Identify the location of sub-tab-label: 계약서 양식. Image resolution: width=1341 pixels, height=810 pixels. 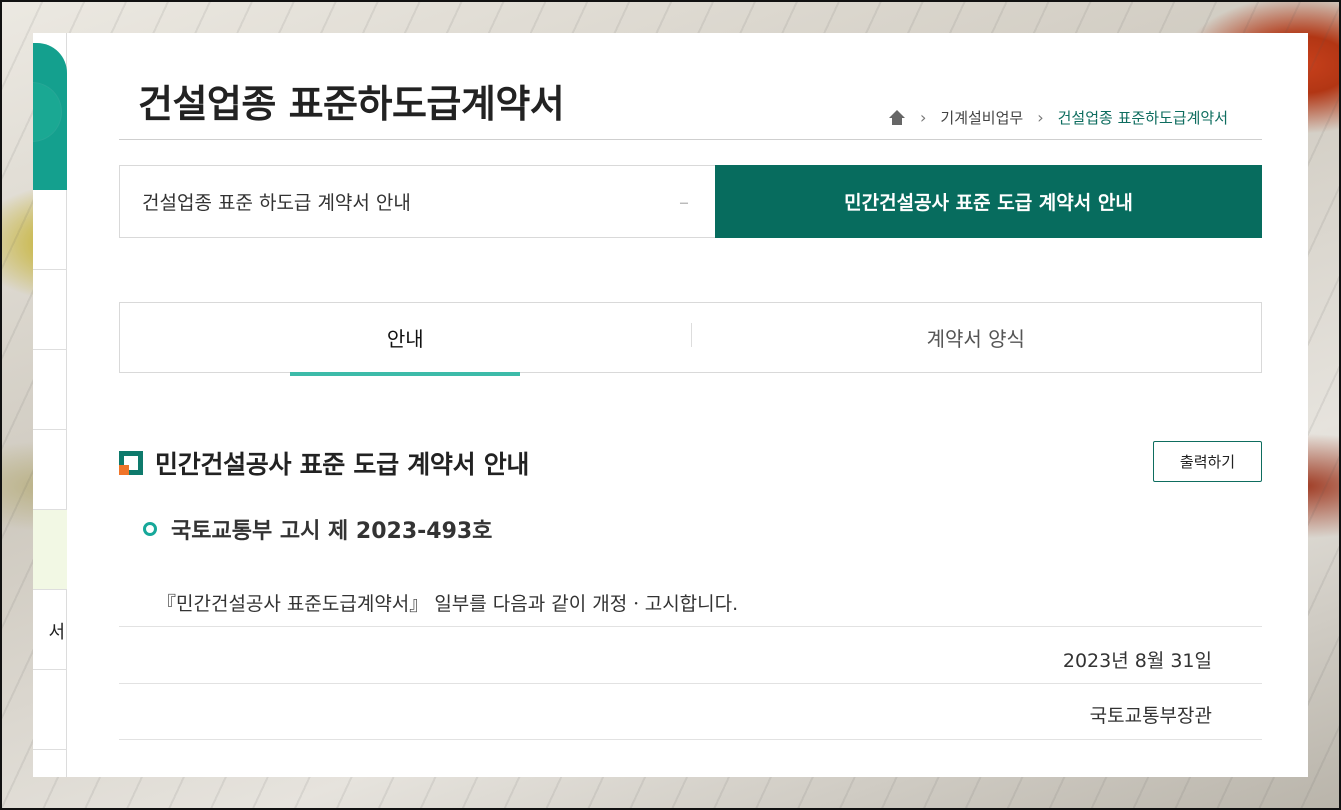
(975, 339).